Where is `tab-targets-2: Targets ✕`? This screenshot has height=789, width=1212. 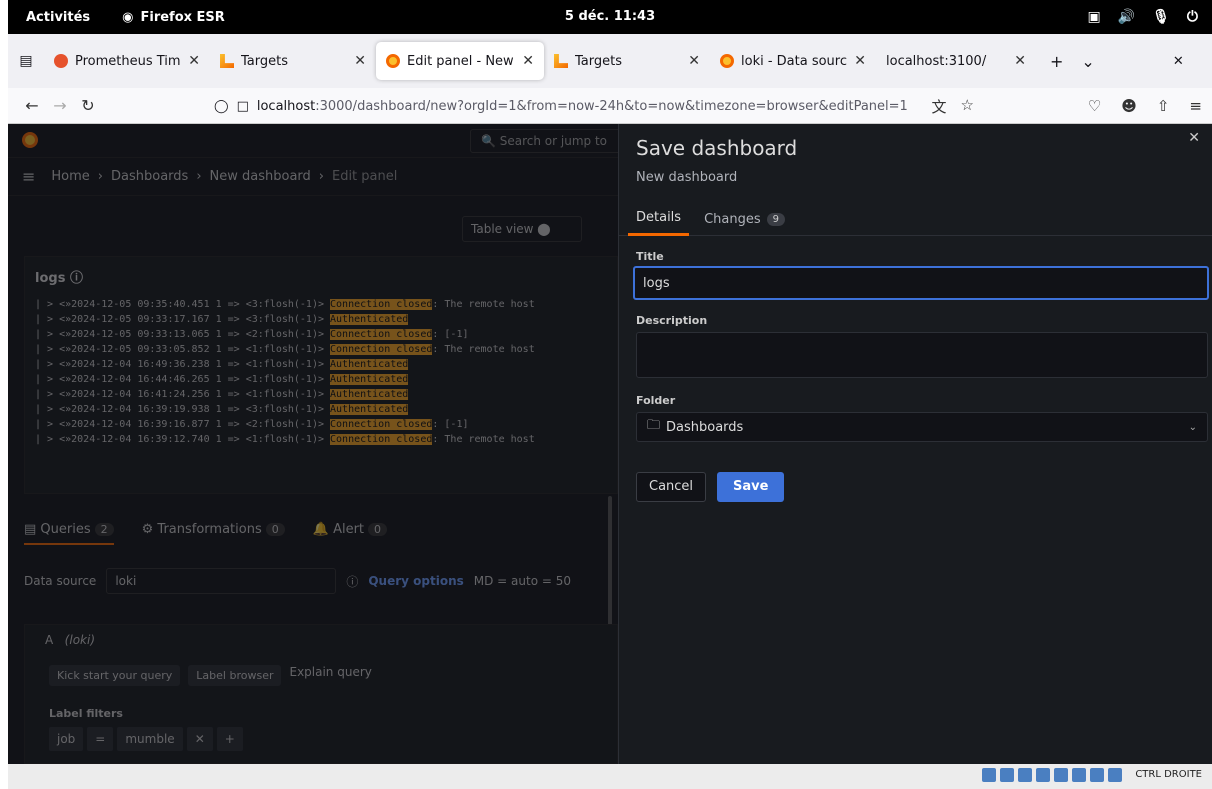
tab-targets-2: Targets ✕ is located at coordinates (627, 61).